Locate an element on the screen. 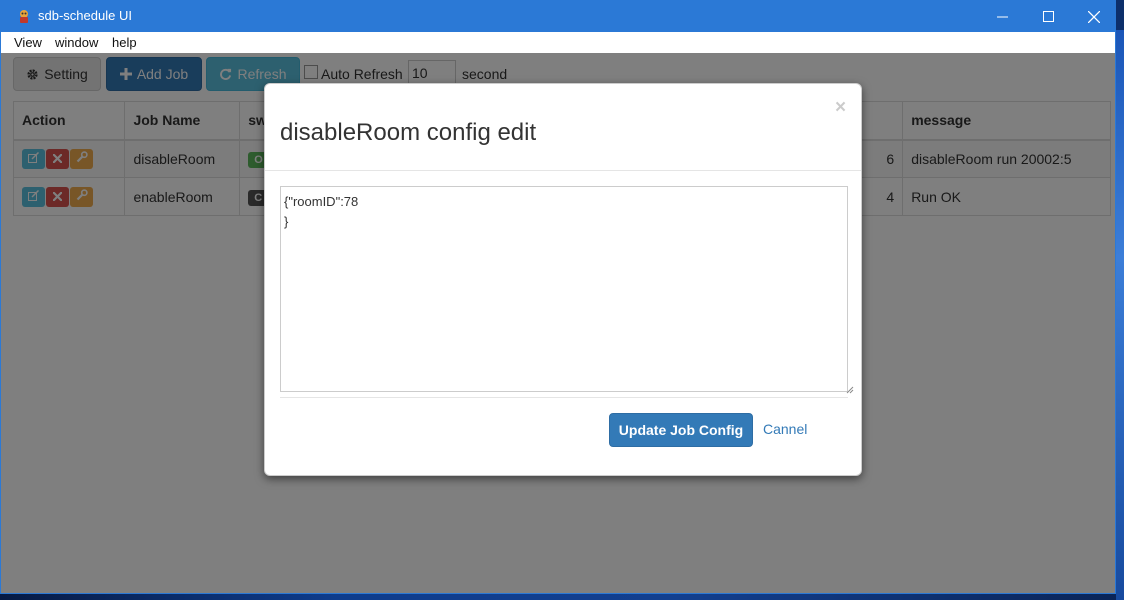 The height and width of the screenshot is (600, 1124). maximize-button is located at coordinates (1048, 16).